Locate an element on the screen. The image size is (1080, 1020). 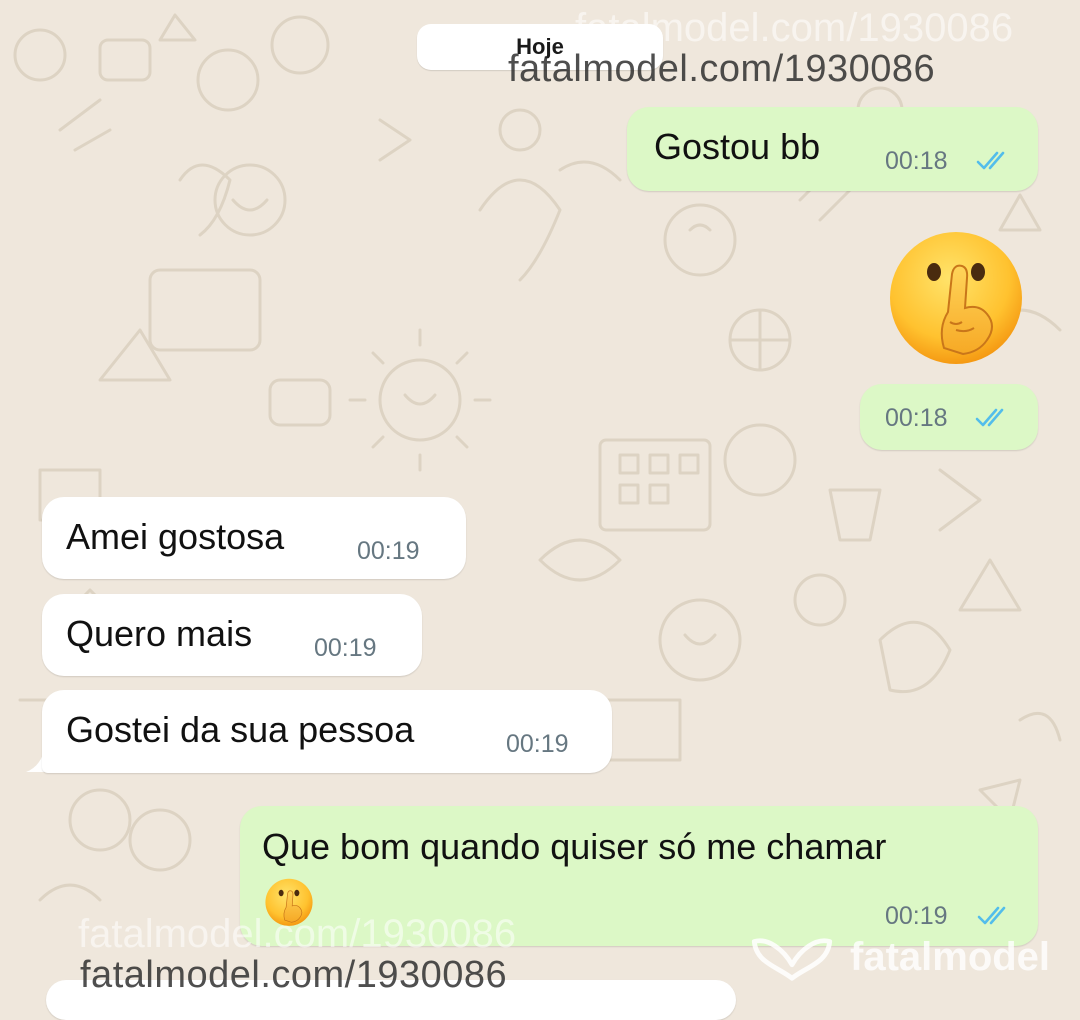
date-separator: Hoje is located at coordinates (540, 47).